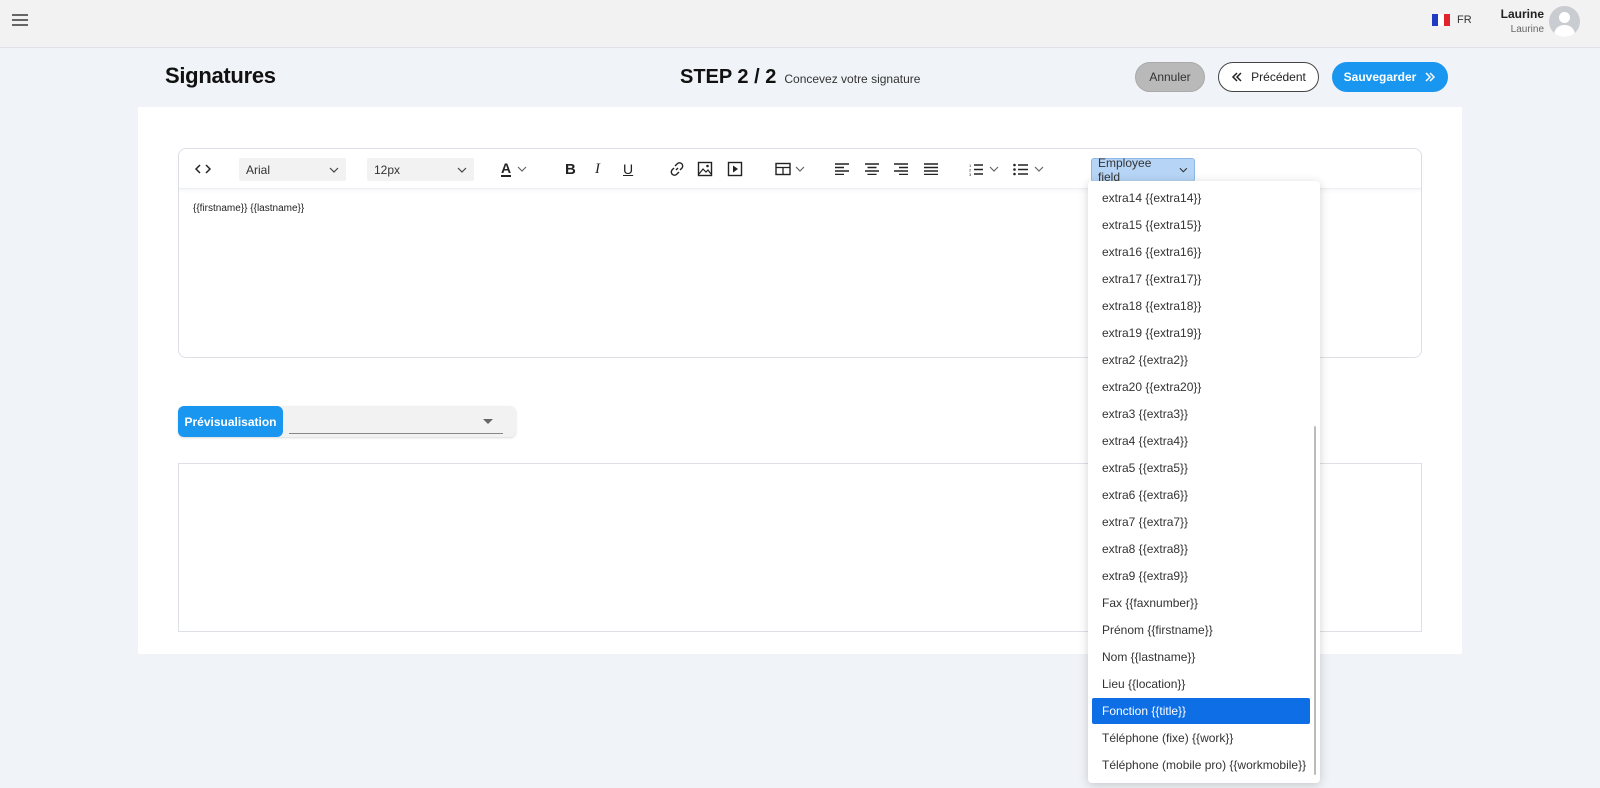 This screenshot has width=1600, height=788. I want to click on employee-field-label: Employee field, so click(1125, 170).